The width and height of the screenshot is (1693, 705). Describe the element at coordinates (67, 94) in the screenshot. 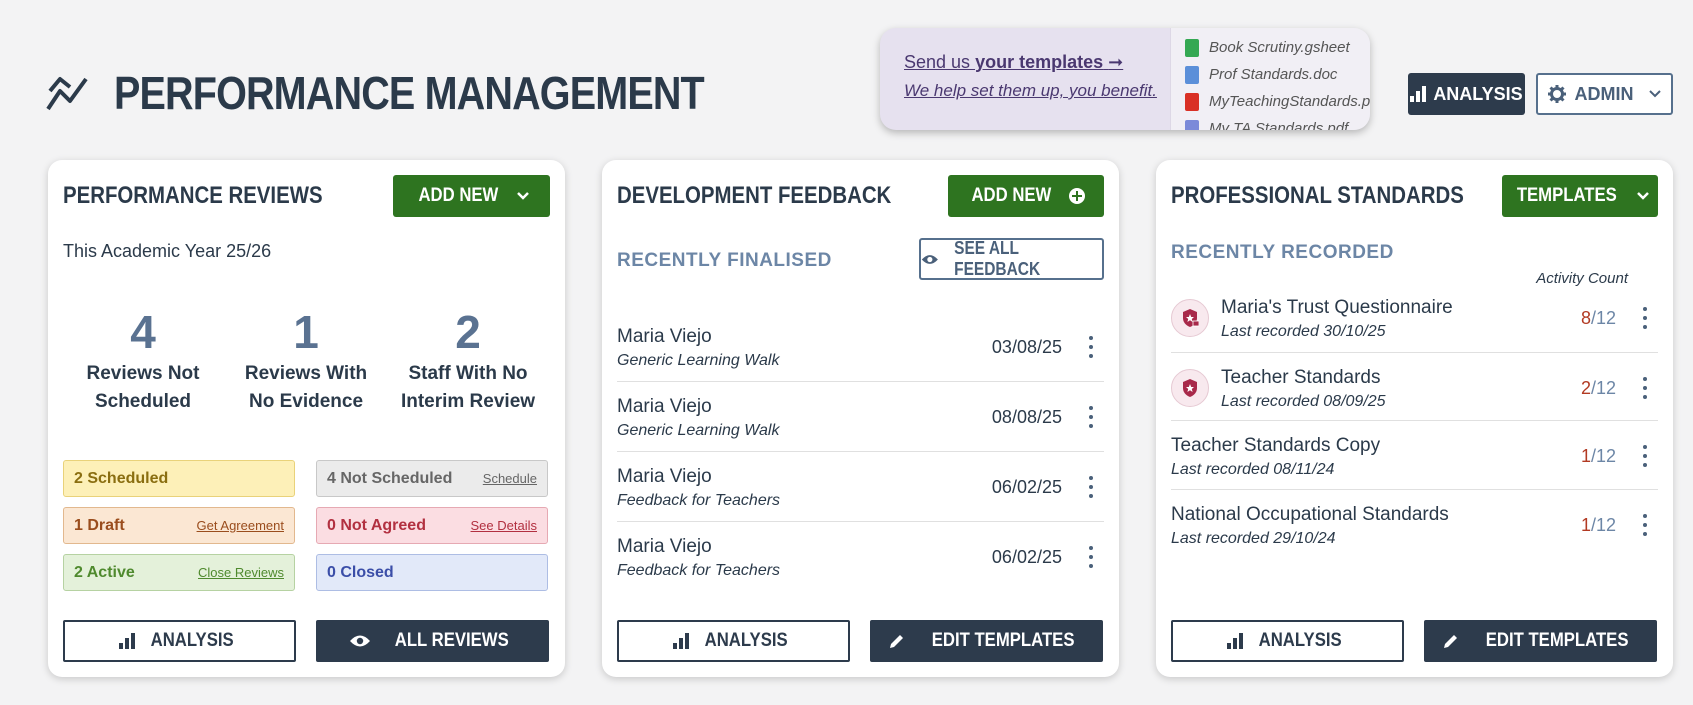

I see `trend-chart-icon` at that location.